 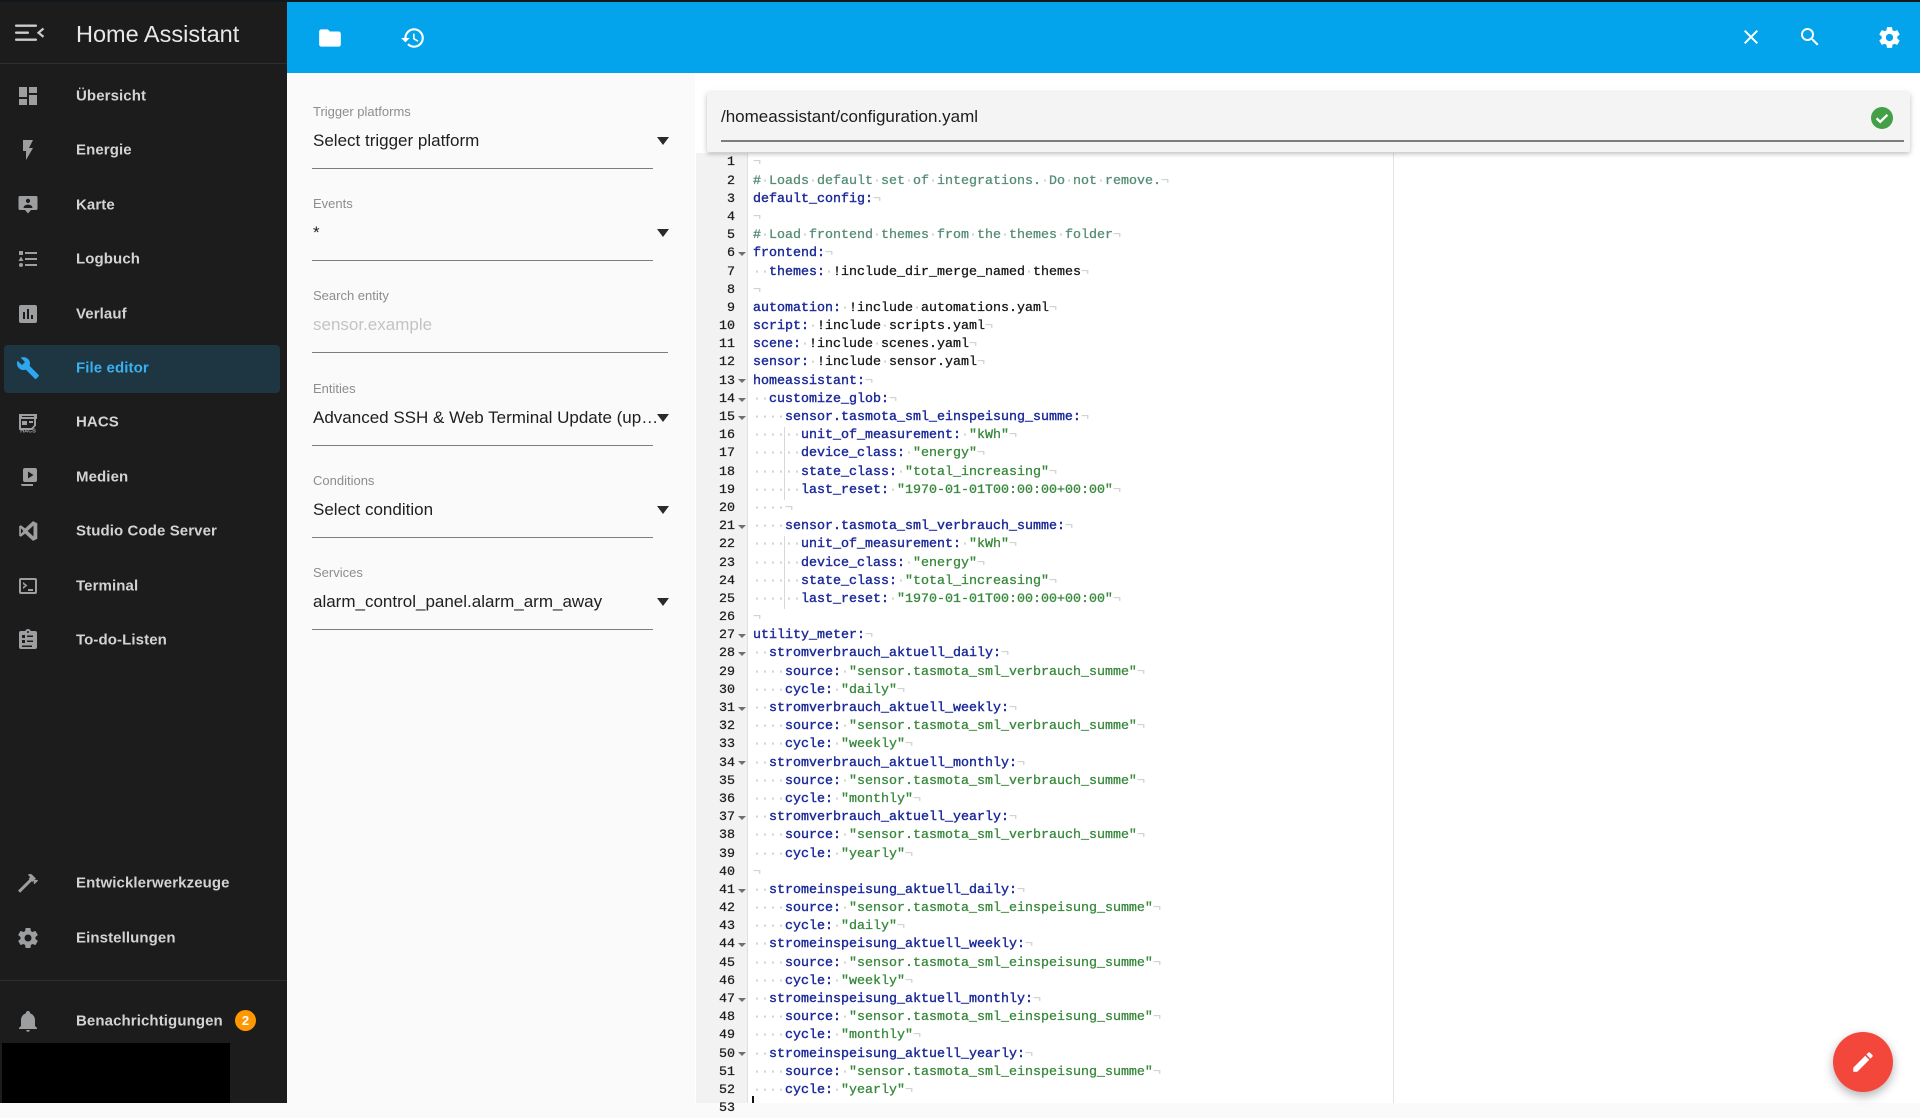 I want to click on svg-text: HACS, so click(x=28, y=431).